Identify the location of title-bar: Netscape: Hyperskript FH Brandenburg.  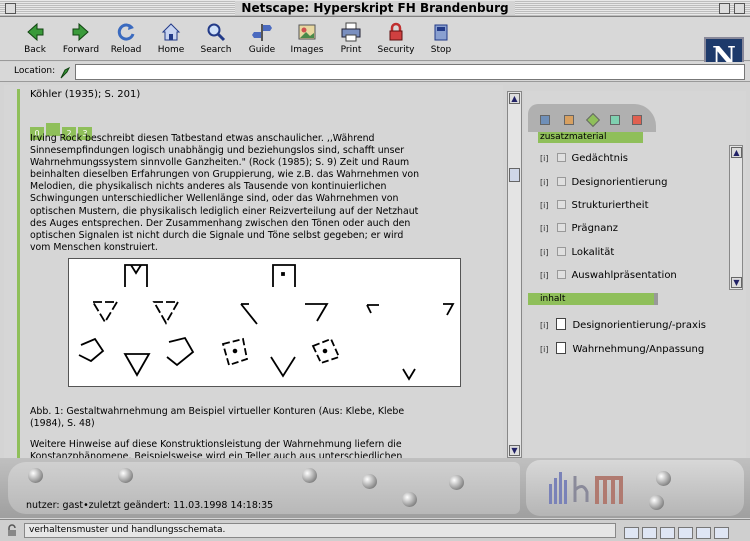
(375, 8).